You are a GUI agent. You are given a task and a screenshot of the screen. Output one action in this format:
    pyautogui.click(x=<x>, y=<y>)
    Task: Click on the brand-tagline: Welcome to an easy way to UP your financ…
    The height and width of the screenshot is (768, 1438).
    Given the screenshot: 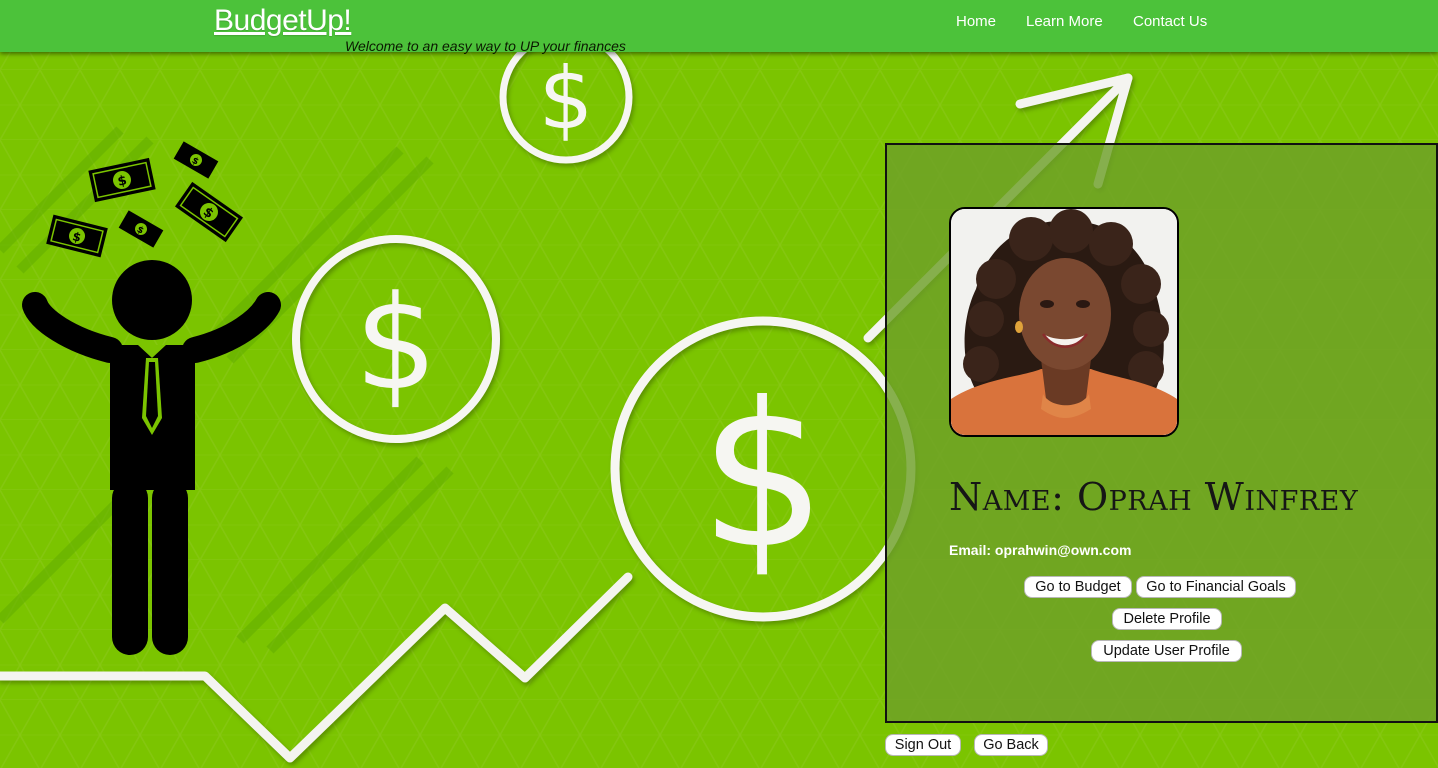 What is the action you would take?
    pyautogui.click(x=485, y=46)
    